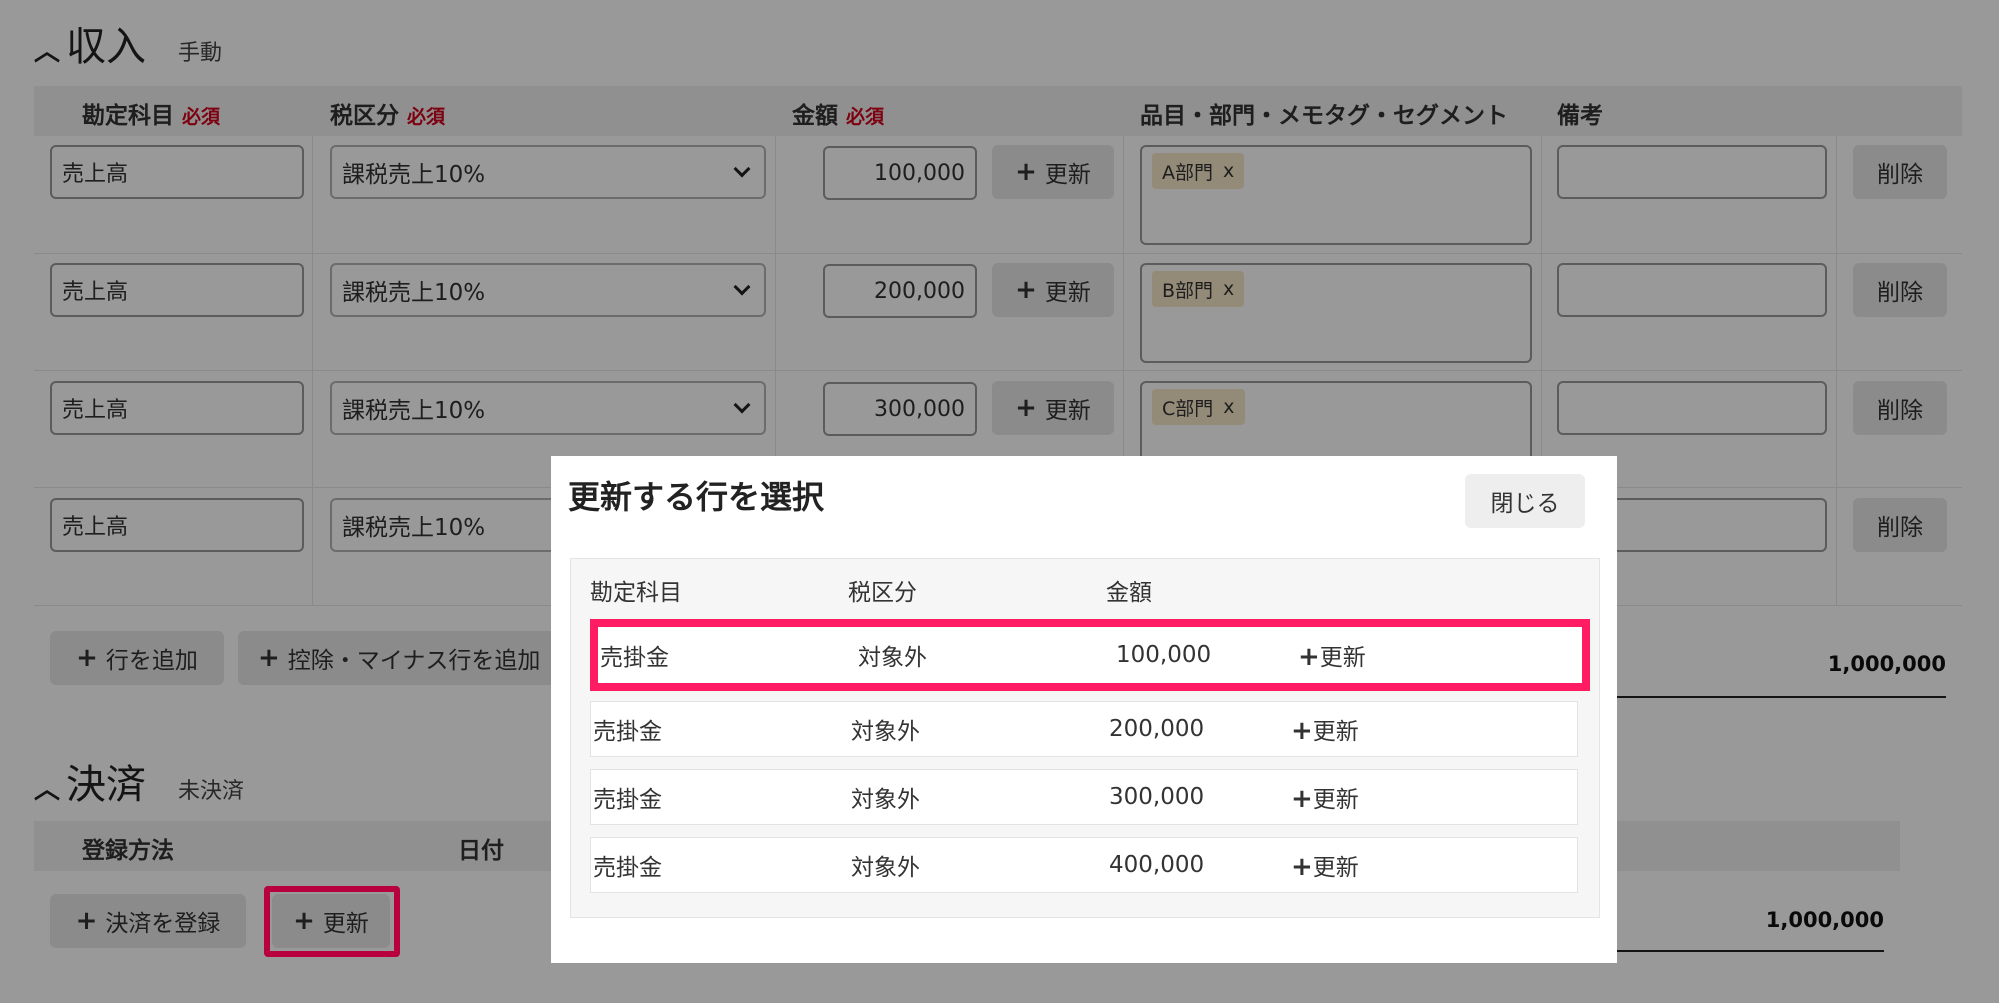  What do you see at coordinates (1525, 501) in the screenshot?
I see `close-button: 閉じる` at bounding box center [1525, 501].